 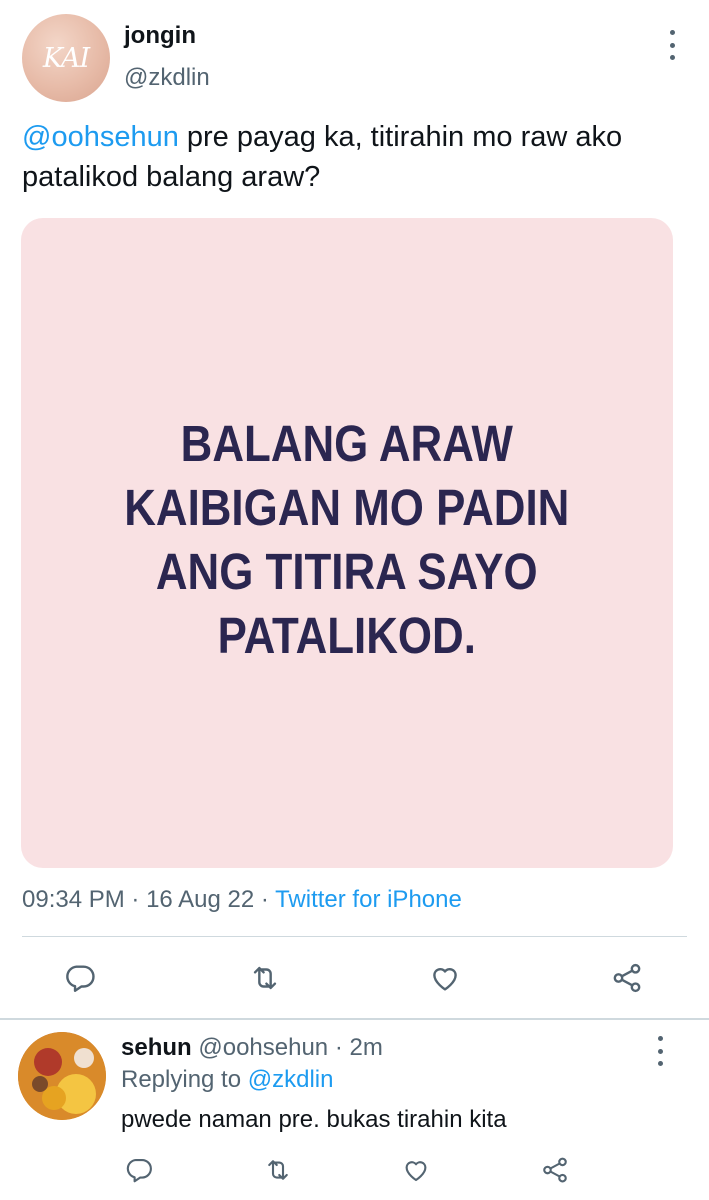 I want to click on tweet-time: 09:34 PM, so click(x=73, y=899).